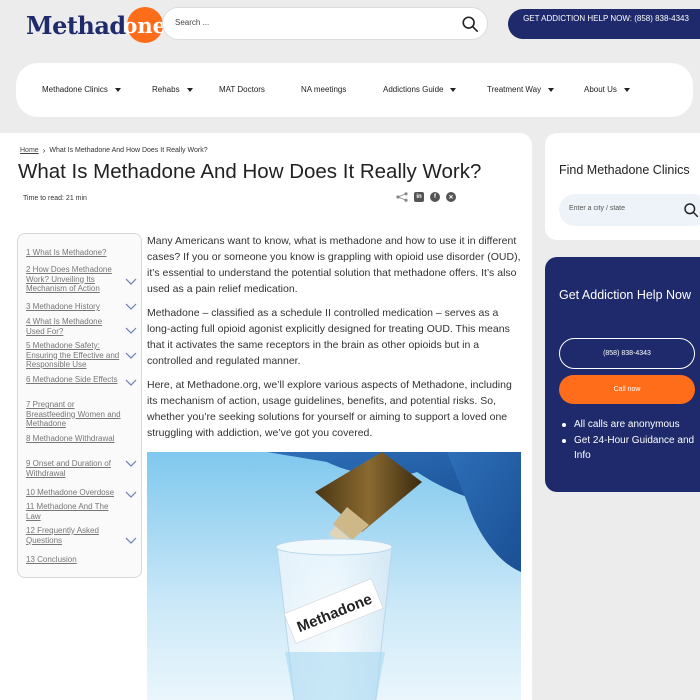  Describe the element at coordinates (419, 197) in the screenshot. I see `linkedin-icon: in` at that location.